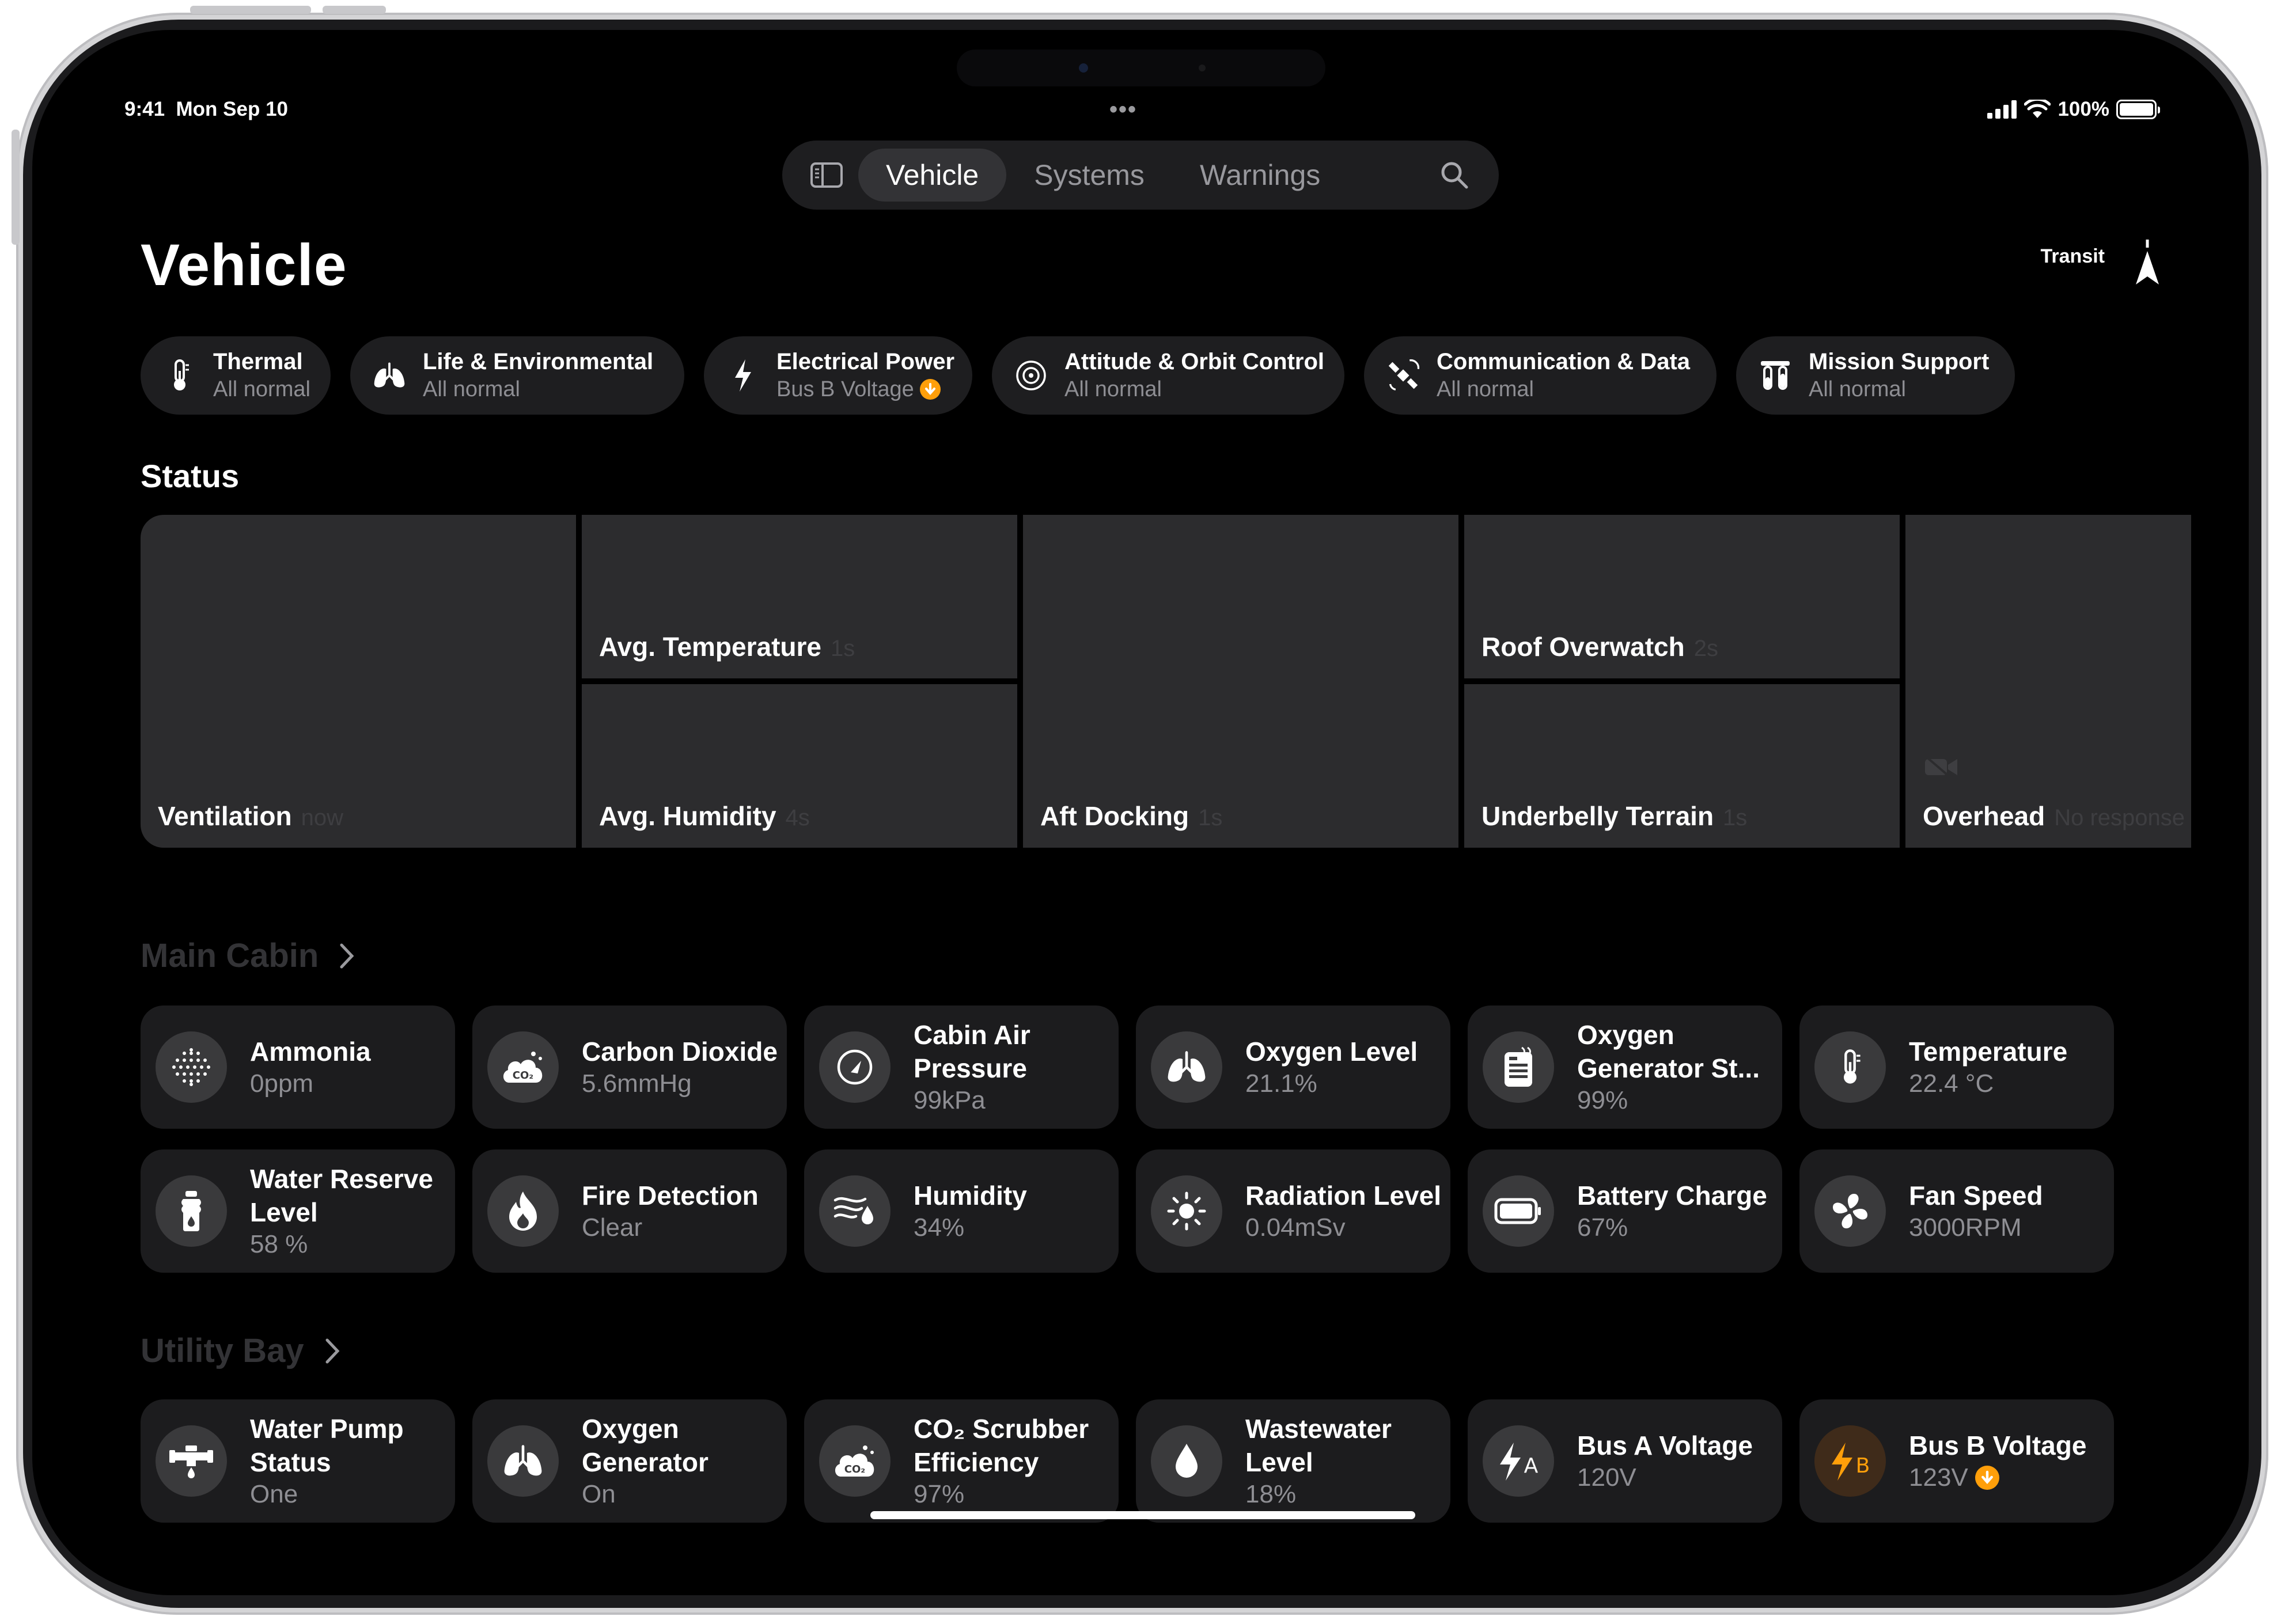 This screenshot has width=2281, height=1624. What do you see at coordinates (190, 476) in the screenshot?
I see `status-section-title: Status` at bounding box center [190, 476].